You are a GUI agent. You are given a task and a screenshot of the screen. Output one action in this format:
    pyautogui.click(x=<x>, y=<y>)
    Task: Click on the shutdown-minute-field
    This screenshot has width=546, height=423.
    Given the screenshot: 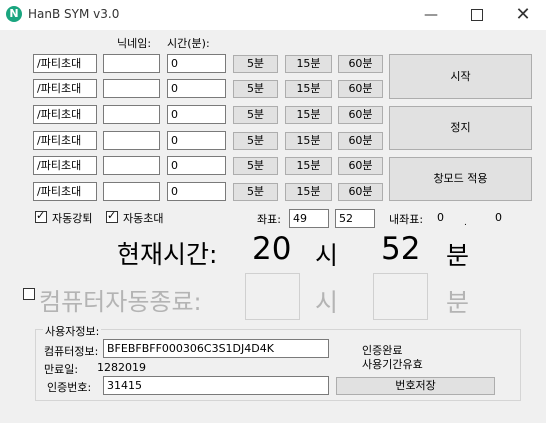 What is the action you would take?
    pyautogui.click(x=400, y=296)
    